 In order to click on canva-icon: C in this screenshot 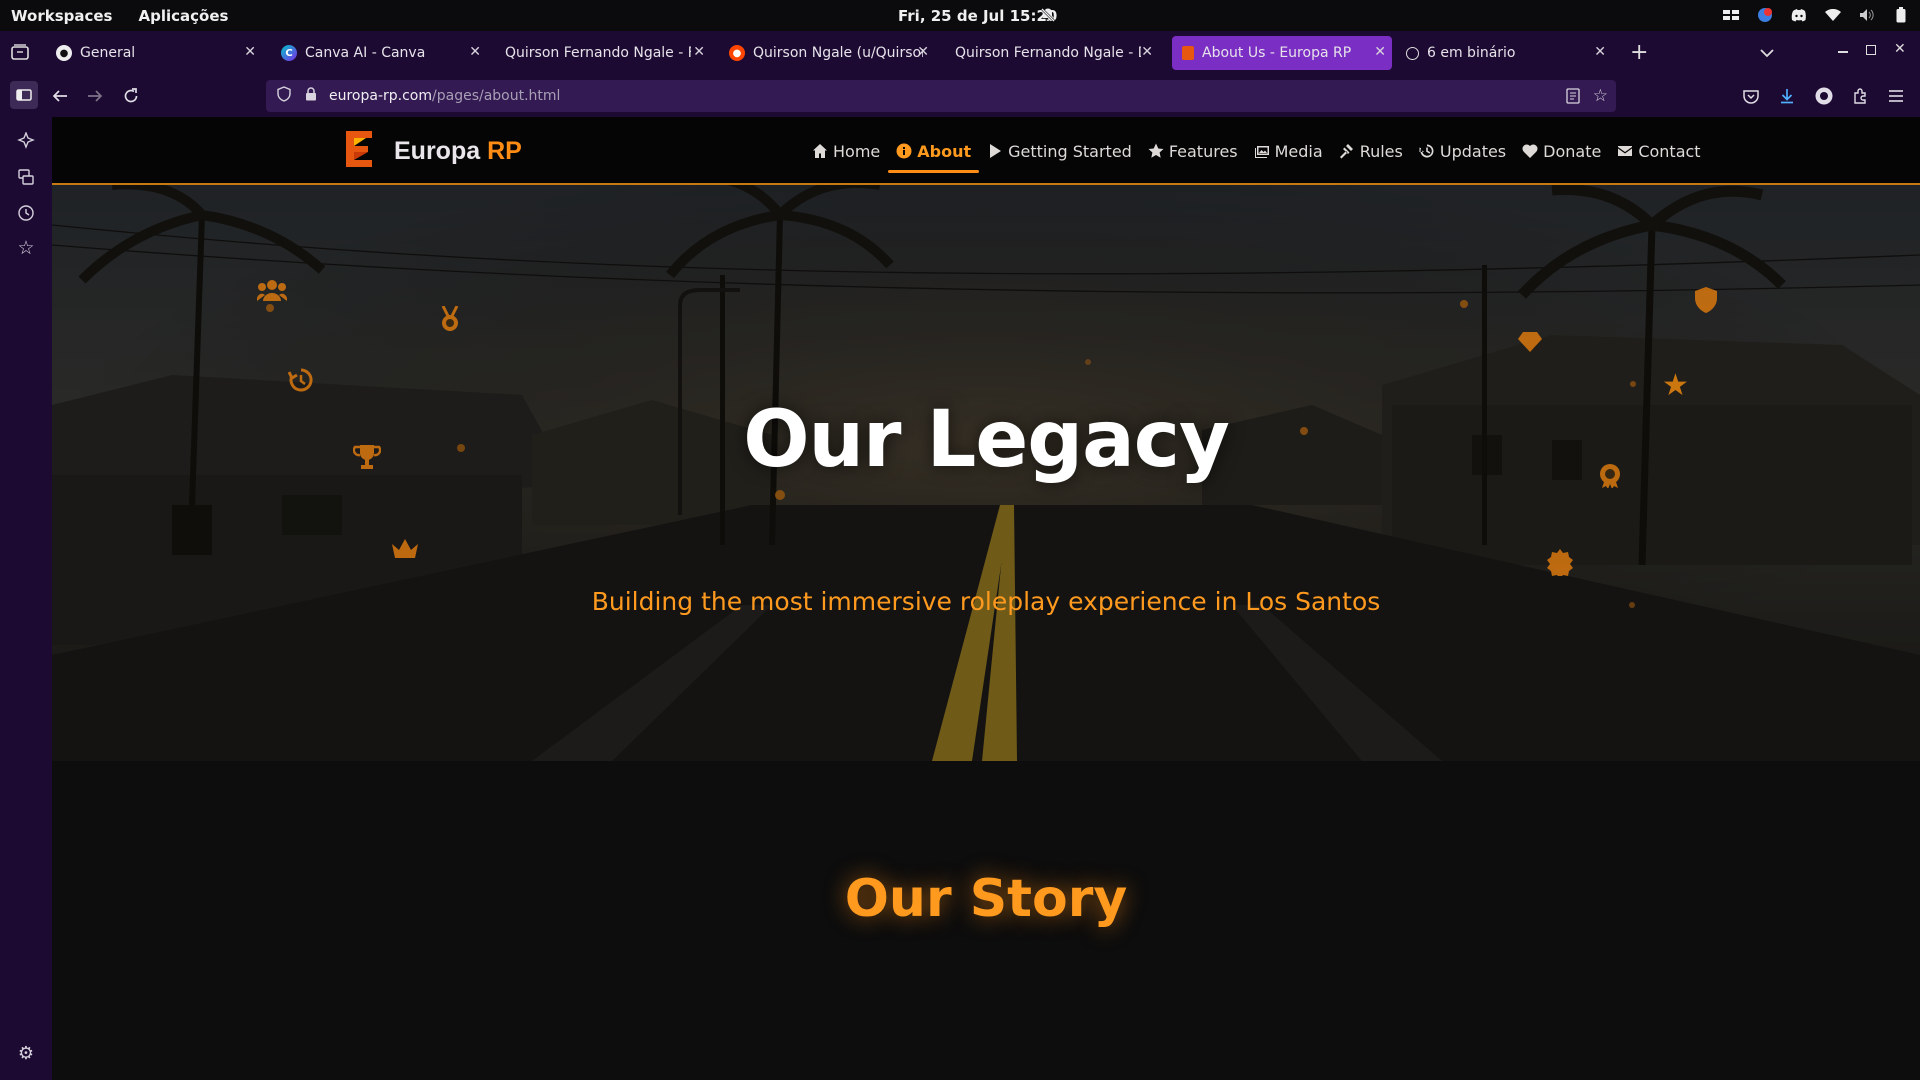, I will do `click(289, 53)`.